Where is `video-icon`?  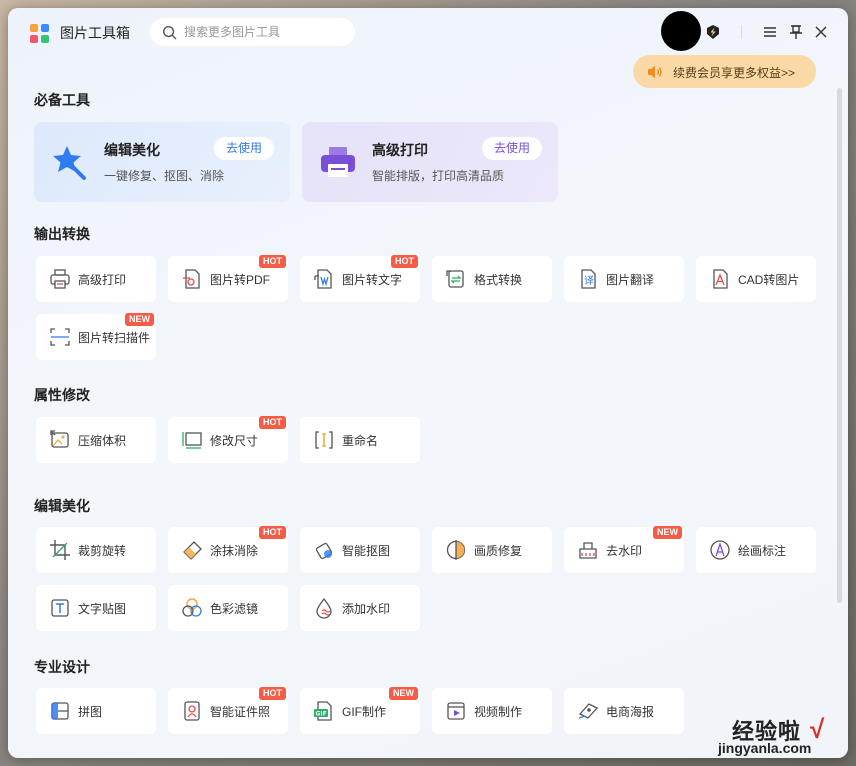 video-icon is located at coordinates (456, 711).